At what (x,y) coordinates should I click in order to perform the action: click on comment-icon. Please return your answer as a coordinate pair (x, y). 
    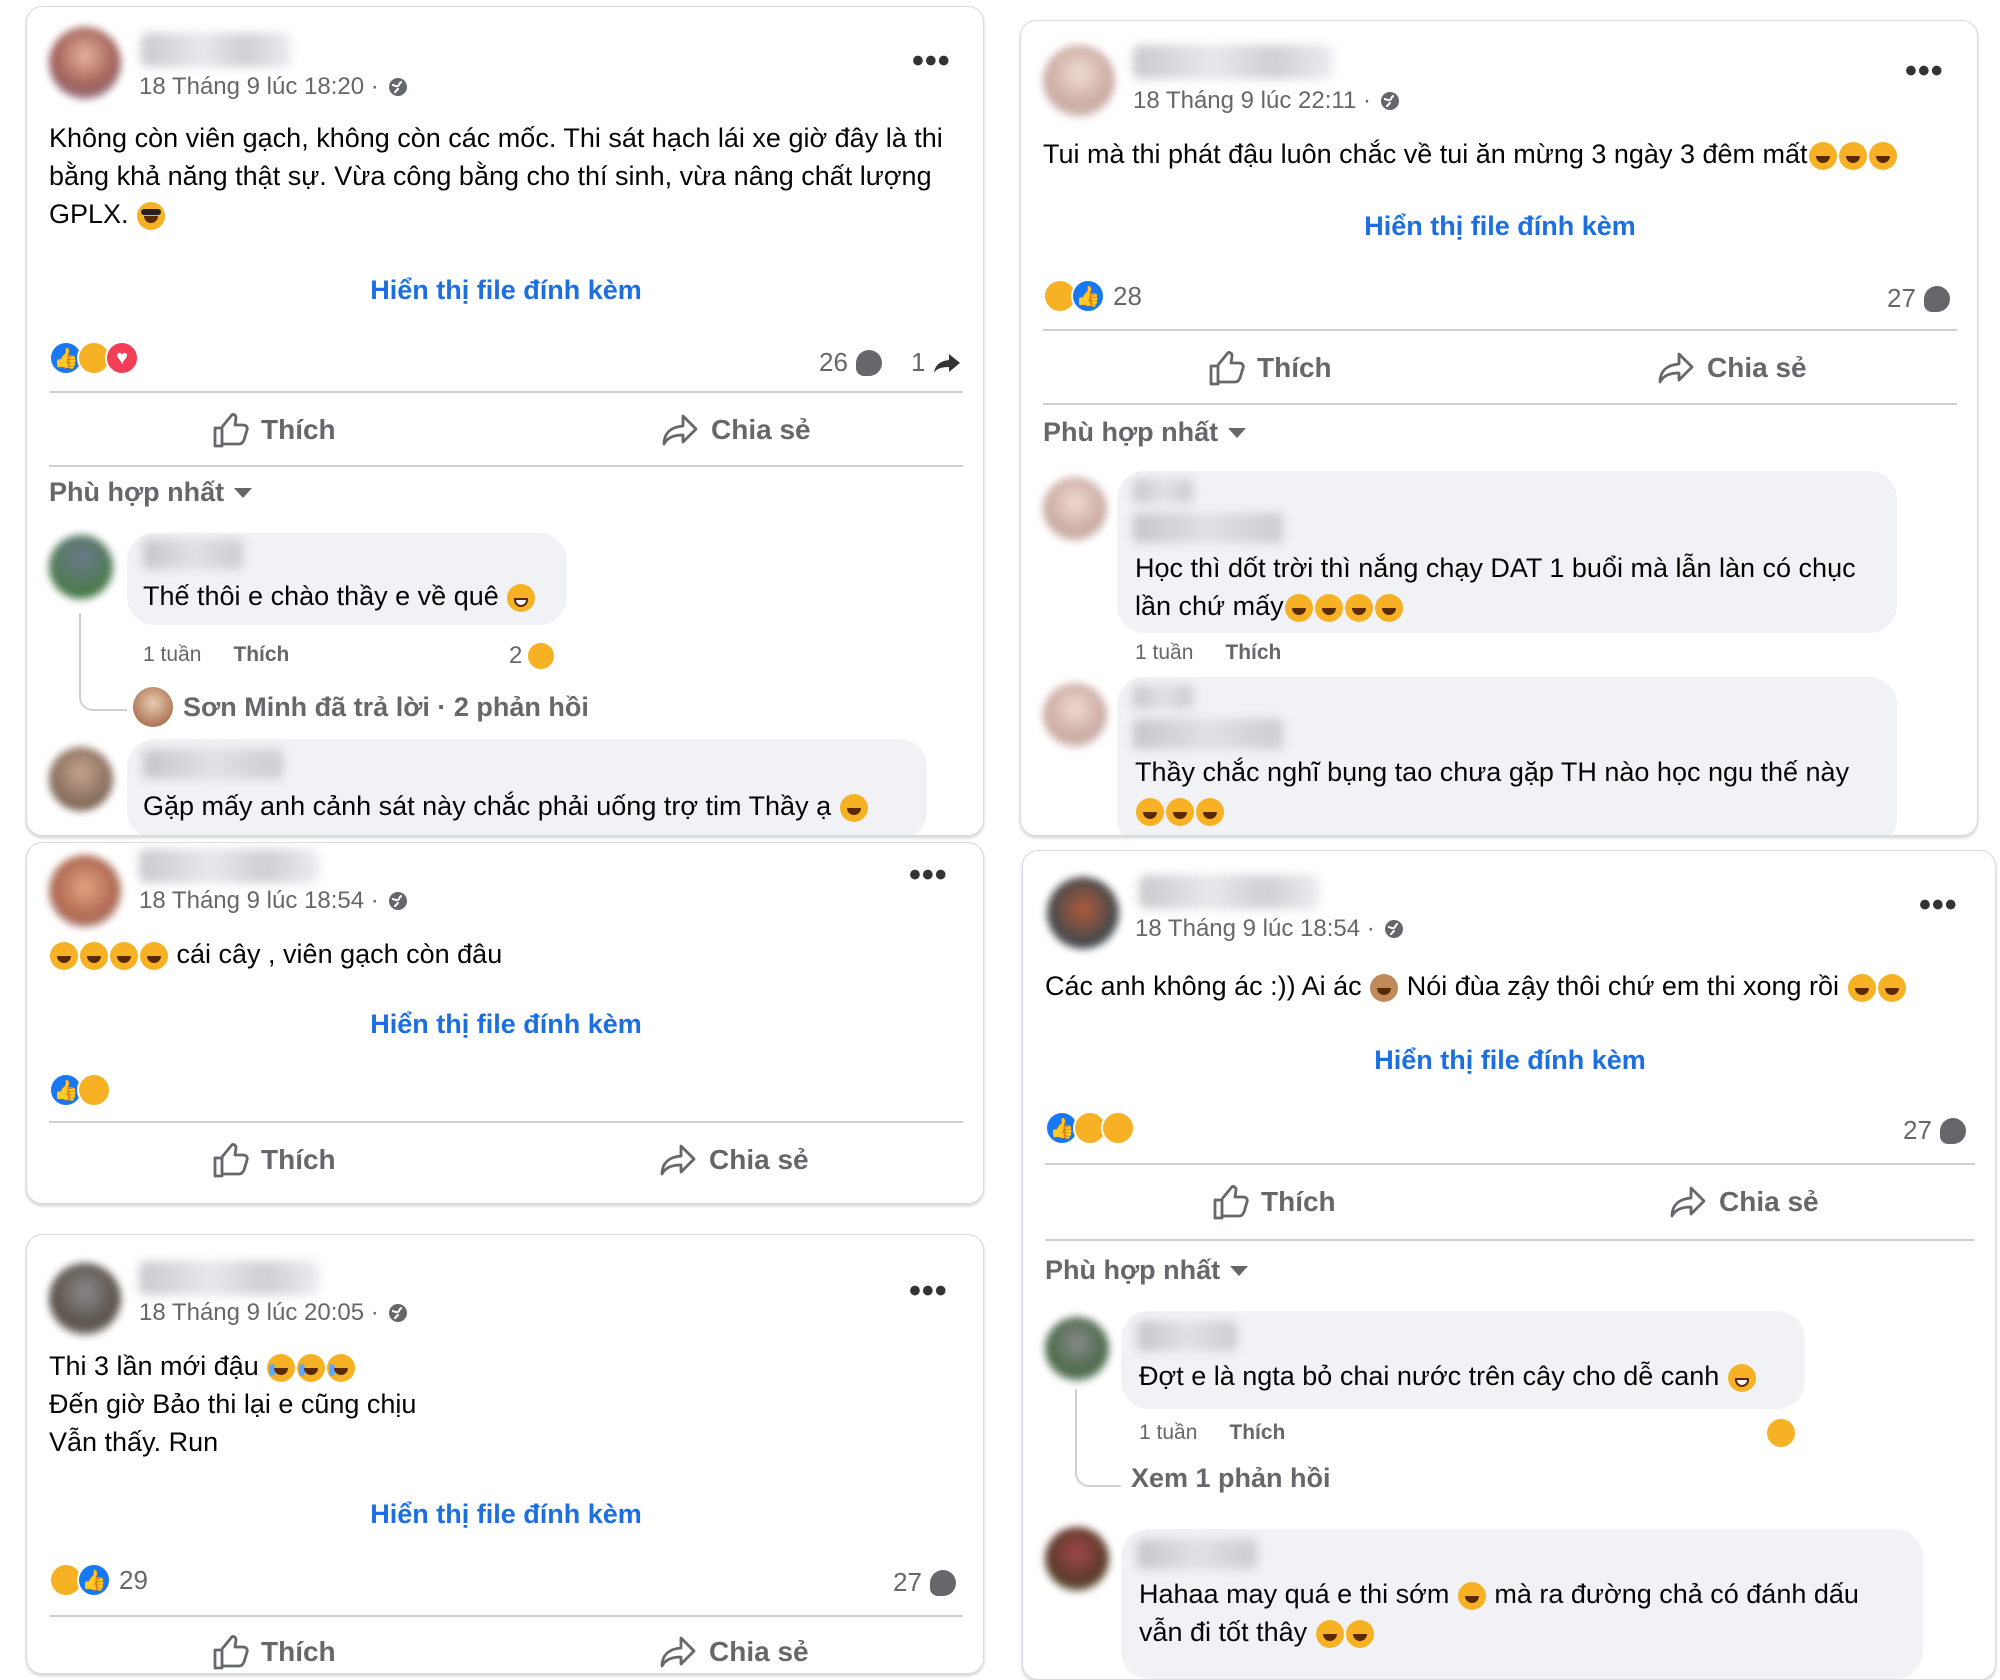
    Looking at the image, I should click on (1952, 1130).